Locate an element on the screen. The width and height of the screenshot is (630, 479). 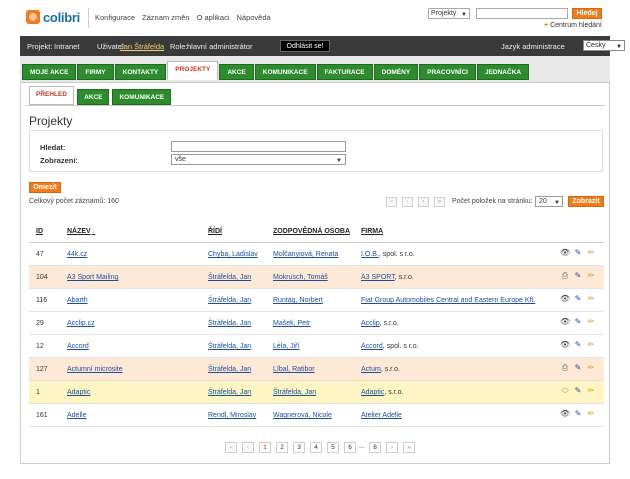
tab-akce: AKCE is located at coordinates (236, 72).